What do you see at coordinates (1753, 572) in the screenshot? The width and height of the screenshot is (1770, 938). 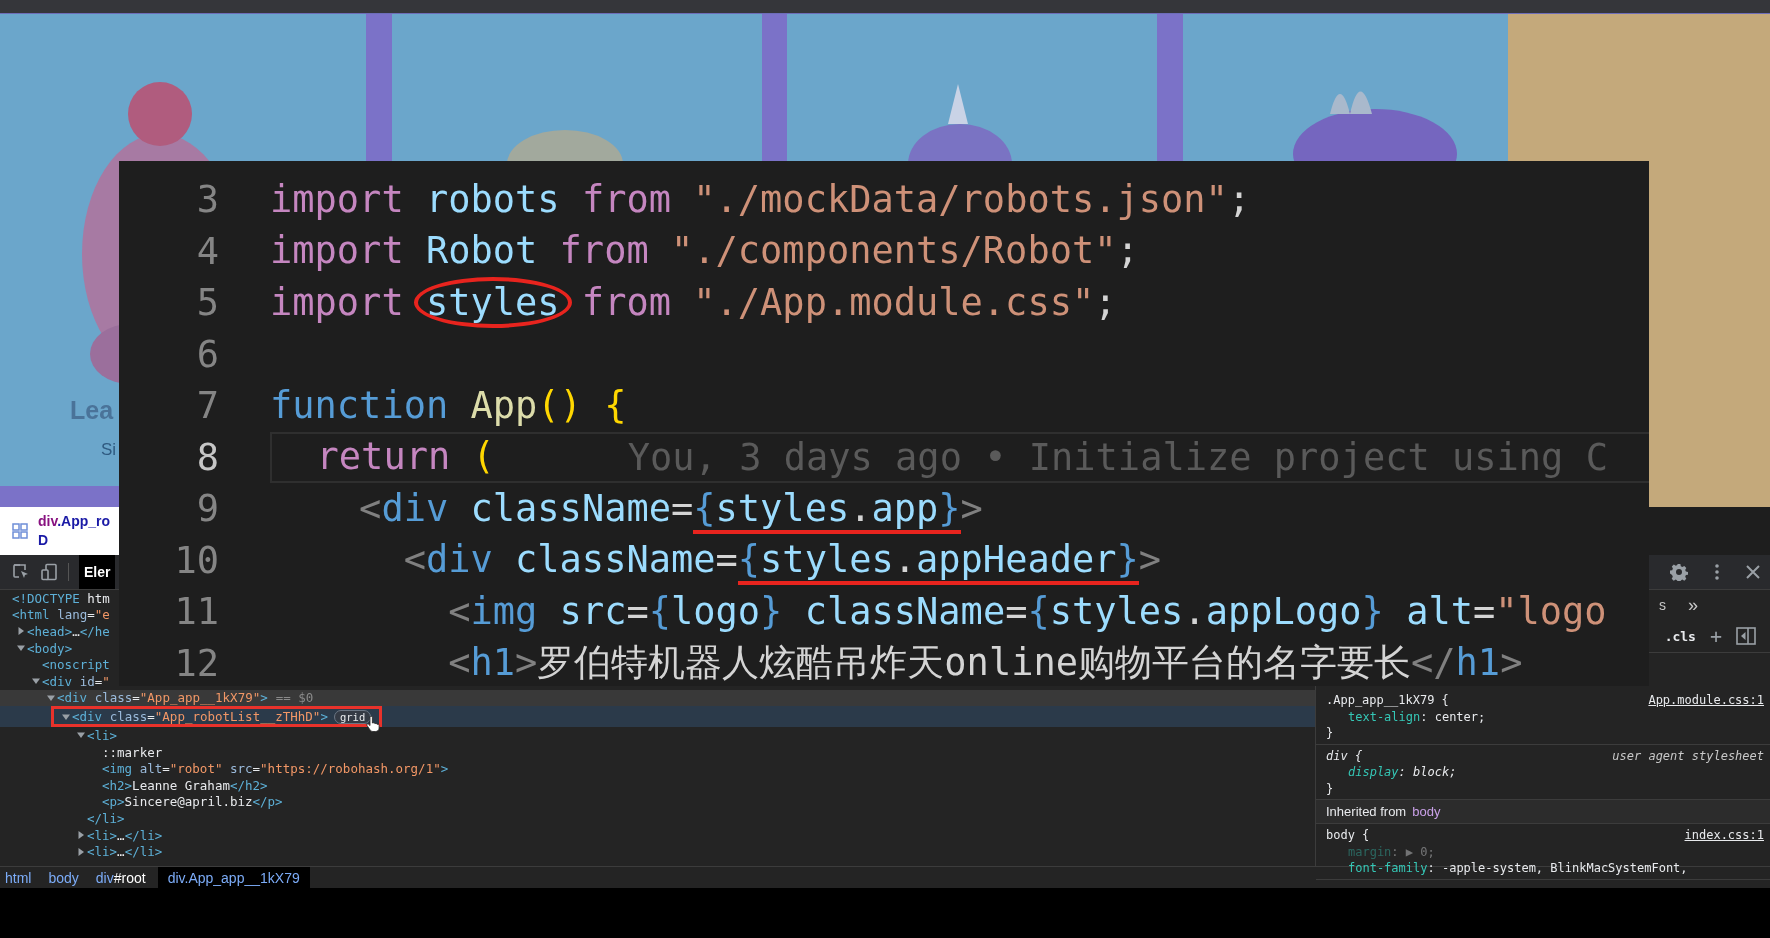 I see `close-icon` at bounding box center [1753, 572].